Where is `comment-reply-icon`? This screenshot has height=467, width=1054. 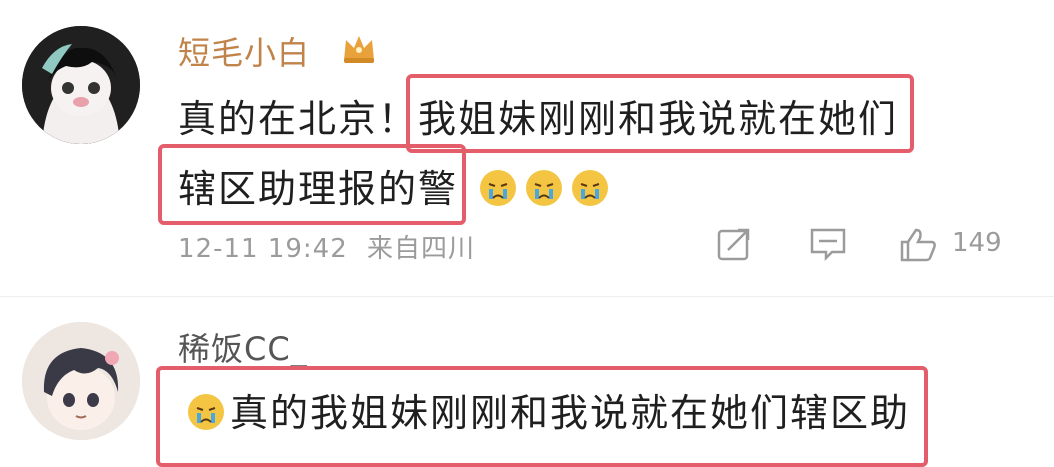 comment-reply-icon is located at coordinates (828, 244).